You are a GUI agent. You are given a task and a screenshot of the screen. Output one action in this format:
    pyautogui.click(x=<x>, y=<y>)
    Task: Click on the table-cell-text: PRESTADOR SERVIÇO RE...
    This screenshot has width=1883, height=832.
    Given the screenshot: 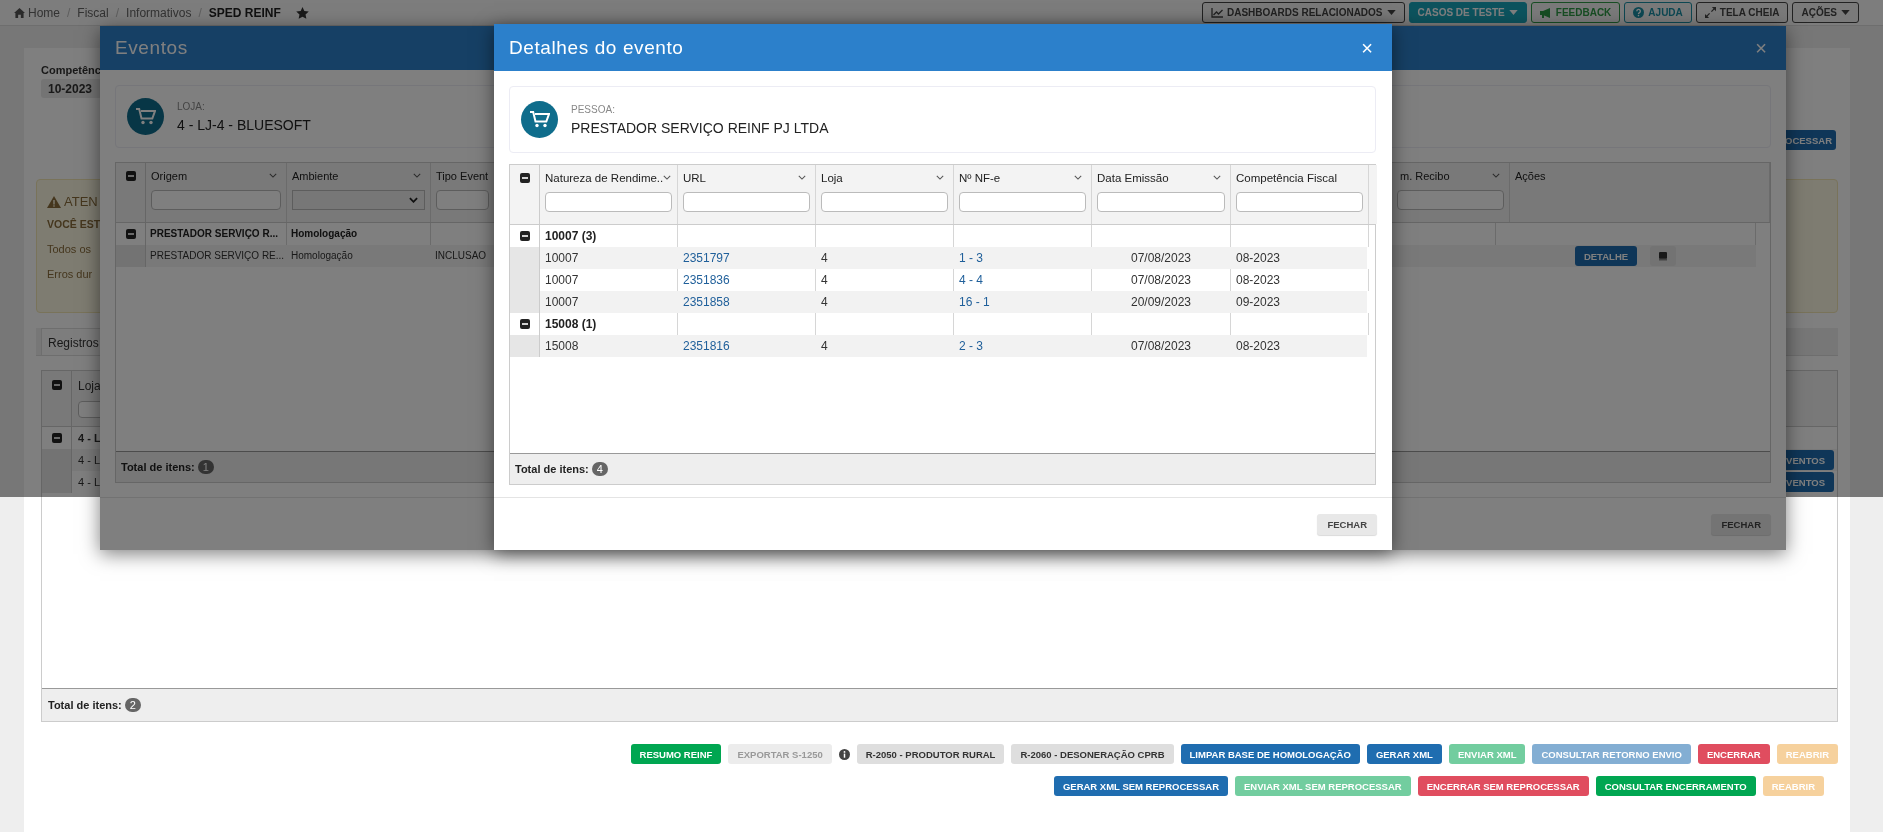 What is the action you would take?
    pyautogui.click(x=217, y=256)
    